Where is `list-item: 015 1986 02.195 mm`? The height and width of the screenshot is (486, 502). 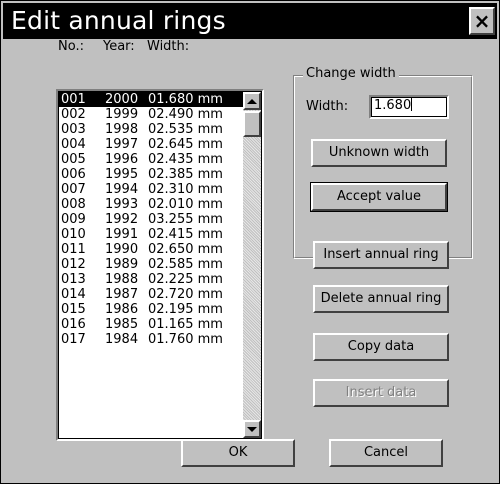 list-item: 015 1986 02.195 mm is located at coordinates (152, 309).